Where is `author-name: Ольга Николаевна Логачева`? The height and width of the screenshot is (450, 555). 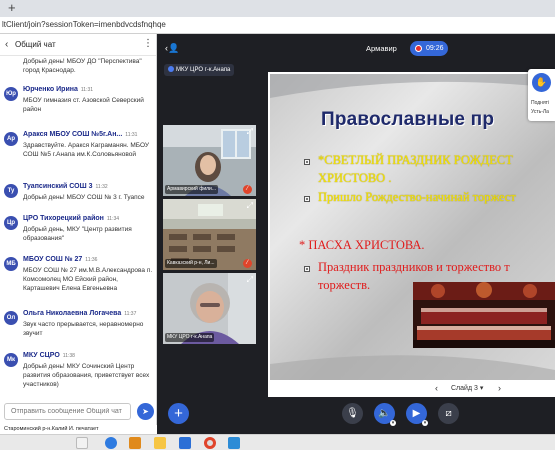
author-name: Ольга Николаевна Логачева is located at coordinates (72, 313).